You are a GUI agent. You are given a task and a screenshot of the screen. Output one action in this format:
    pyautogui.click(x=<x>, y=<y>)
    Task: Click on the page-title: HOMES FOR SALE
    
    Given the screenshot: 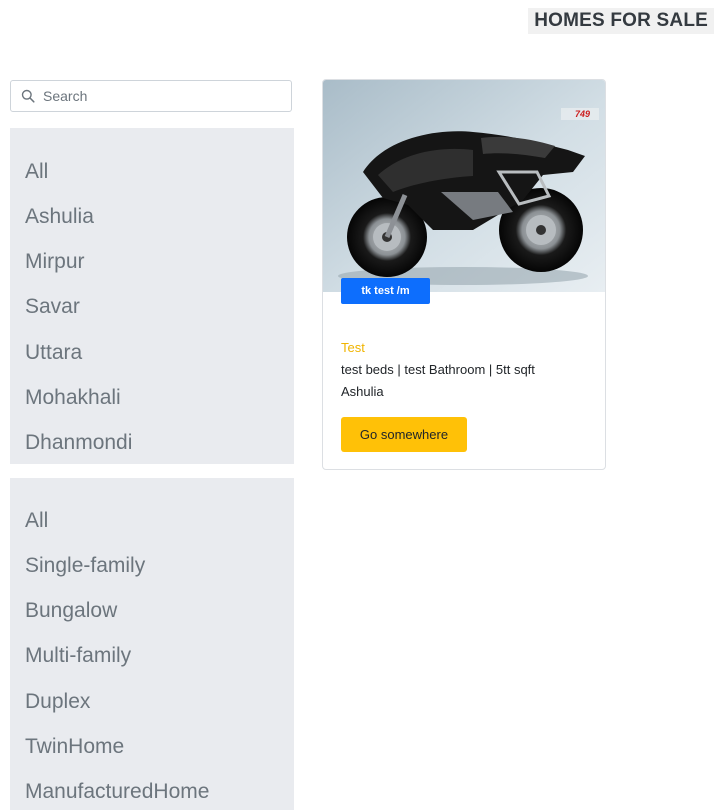 What is the action you would take?
    pyautogui.click(x=621, y=21)
    